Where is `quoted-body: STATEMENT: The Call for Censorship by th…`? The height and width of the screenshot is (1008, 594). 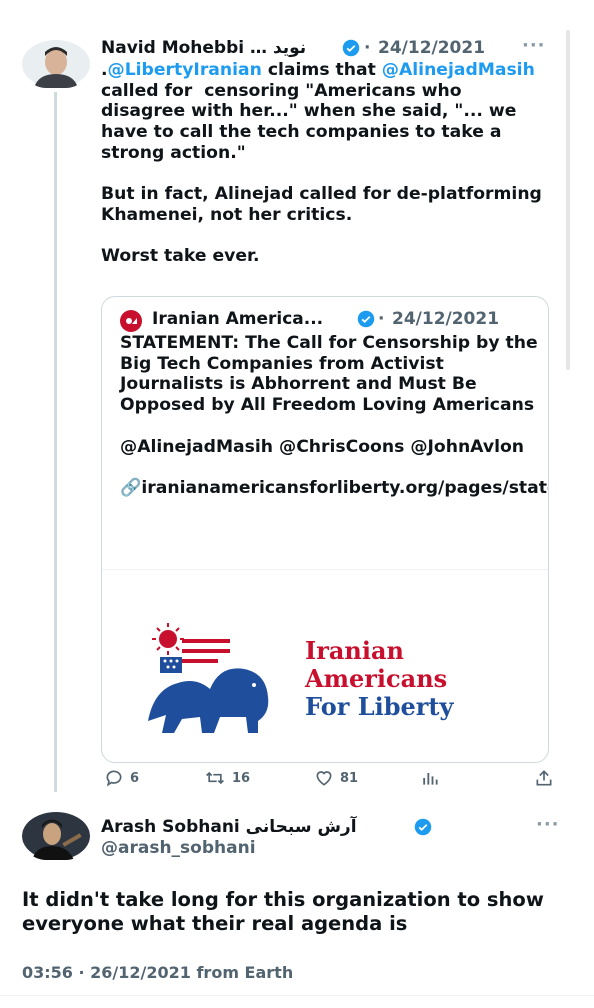 quoted-body: STATEMENT: The Call for Censorship by th… is located at coordinates (334, 415).